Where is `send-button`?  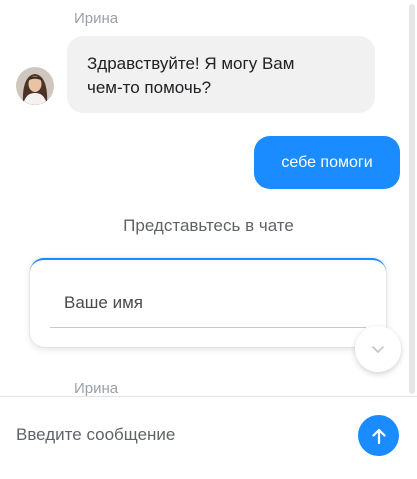
send-button is located at coordinates (378, 435).